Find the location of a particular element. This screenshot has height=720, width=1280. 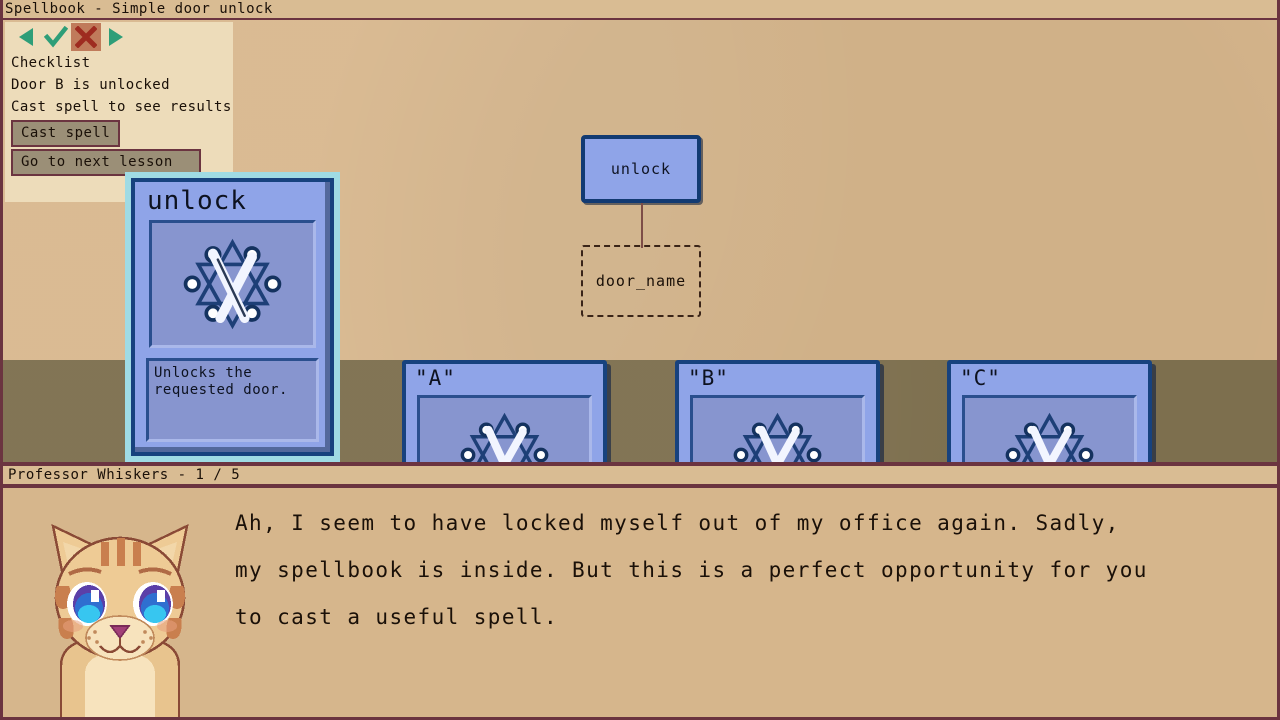

selected-spell-card-body: unlock Unlocks the requested door. is located at coordinates (232, 317).